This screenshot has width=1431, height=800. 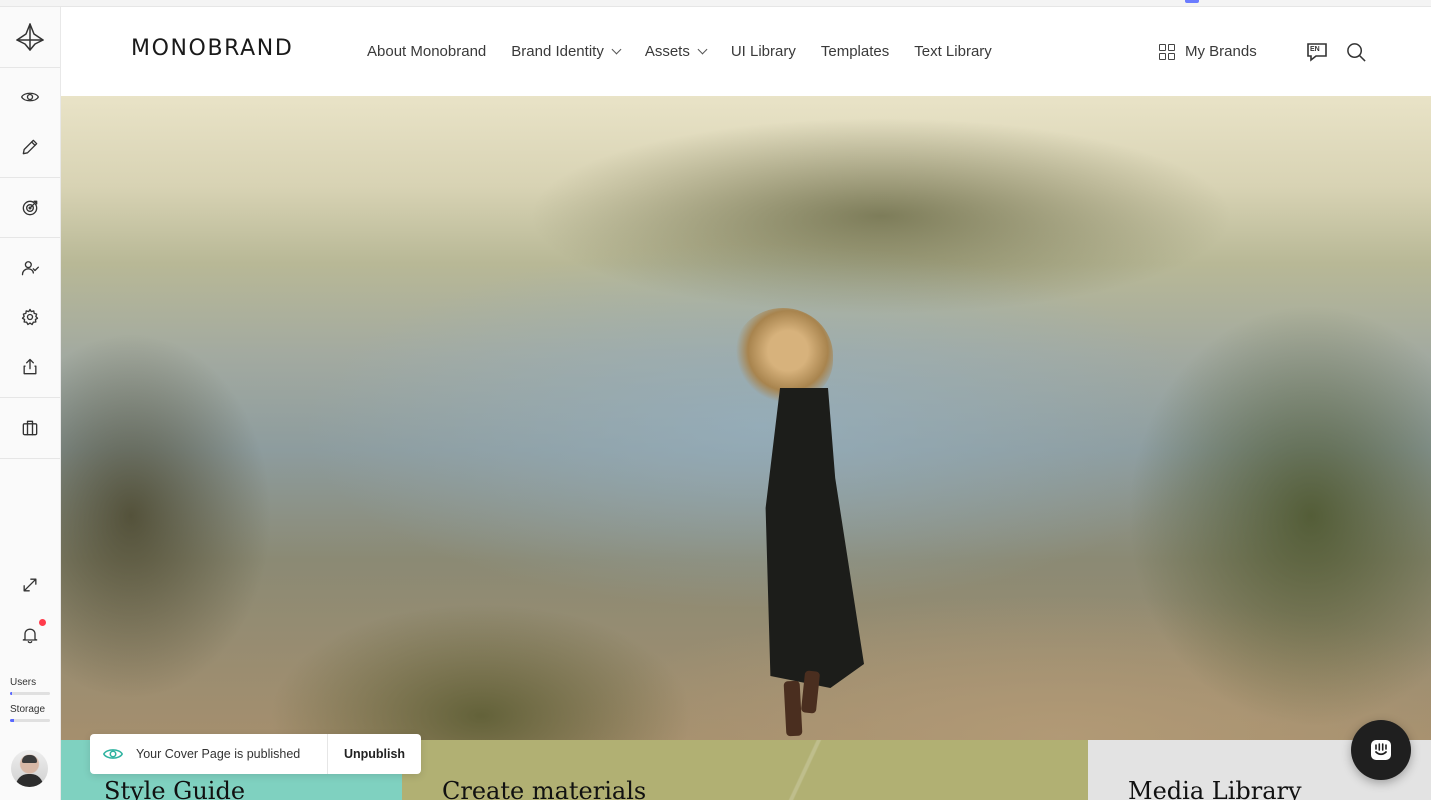 What do you see at coordinates (30, 720) in the screenshot?
I see `storage-meter-track` at bounding box center [30, 720].